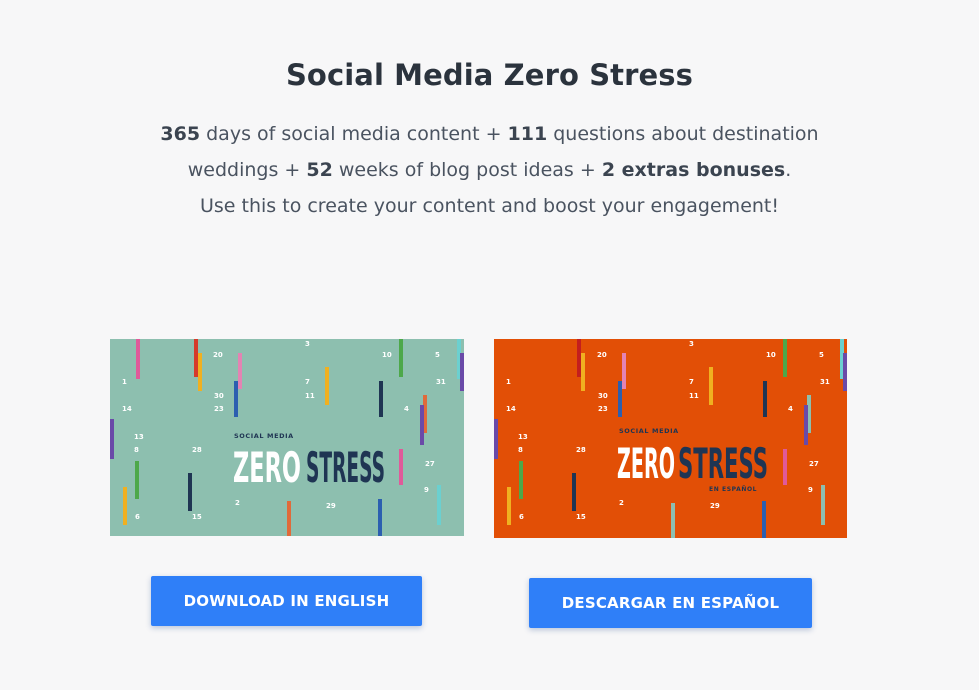  Describe the element at coordinates (489, 75) in the screenshot. I see `page-title: Social Media Zero Stress` at that location.